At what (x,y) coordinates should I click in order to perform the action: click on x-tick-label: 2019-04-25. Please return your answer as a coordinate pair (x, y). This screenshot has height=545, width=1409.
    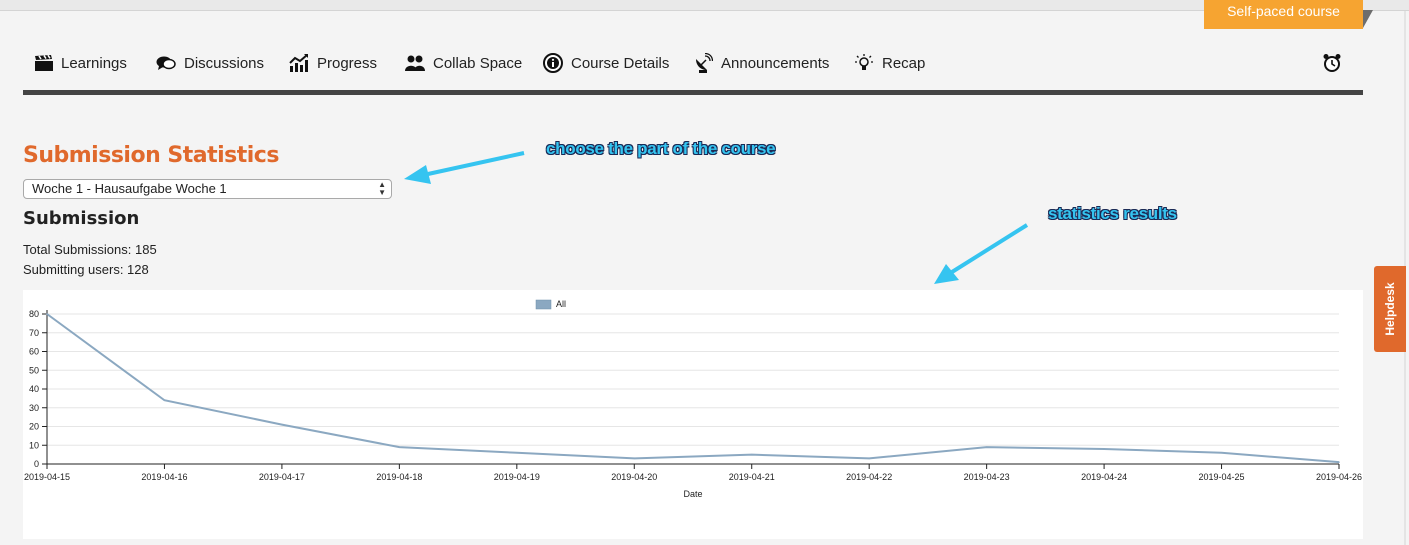
    Looking at the image, I should click on (1222, 477).